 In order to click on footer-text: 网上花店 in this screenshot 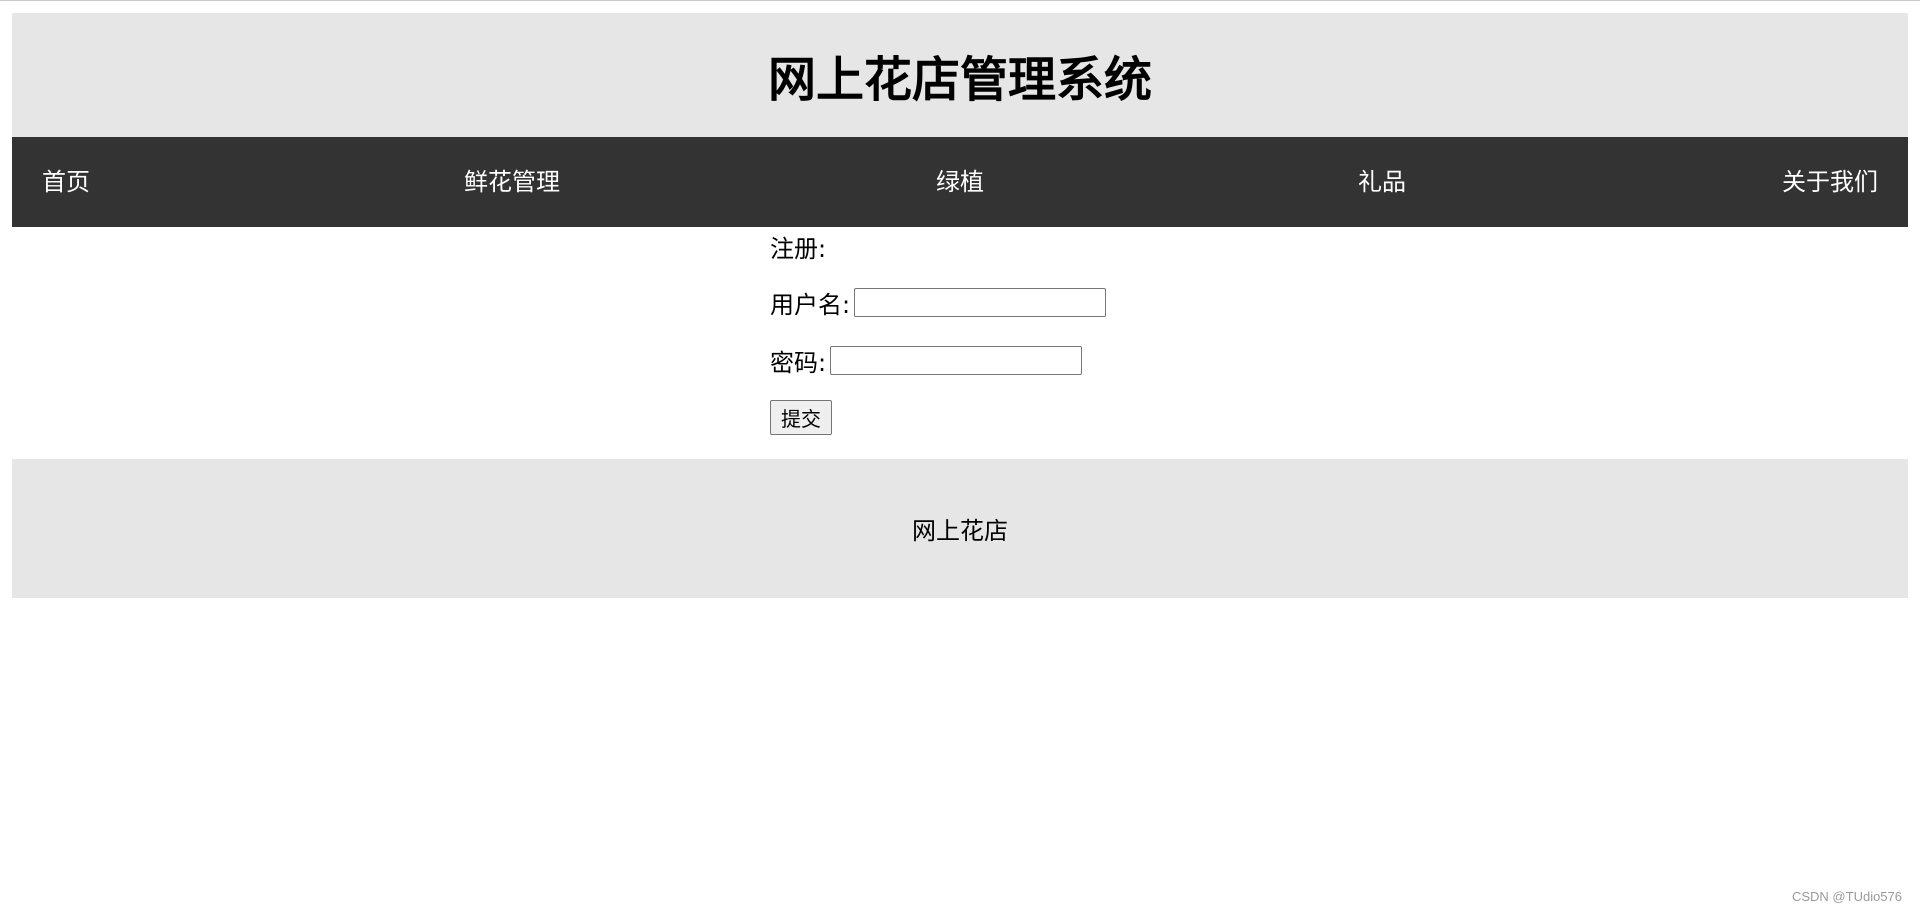, I will do `click(960, 531)`.